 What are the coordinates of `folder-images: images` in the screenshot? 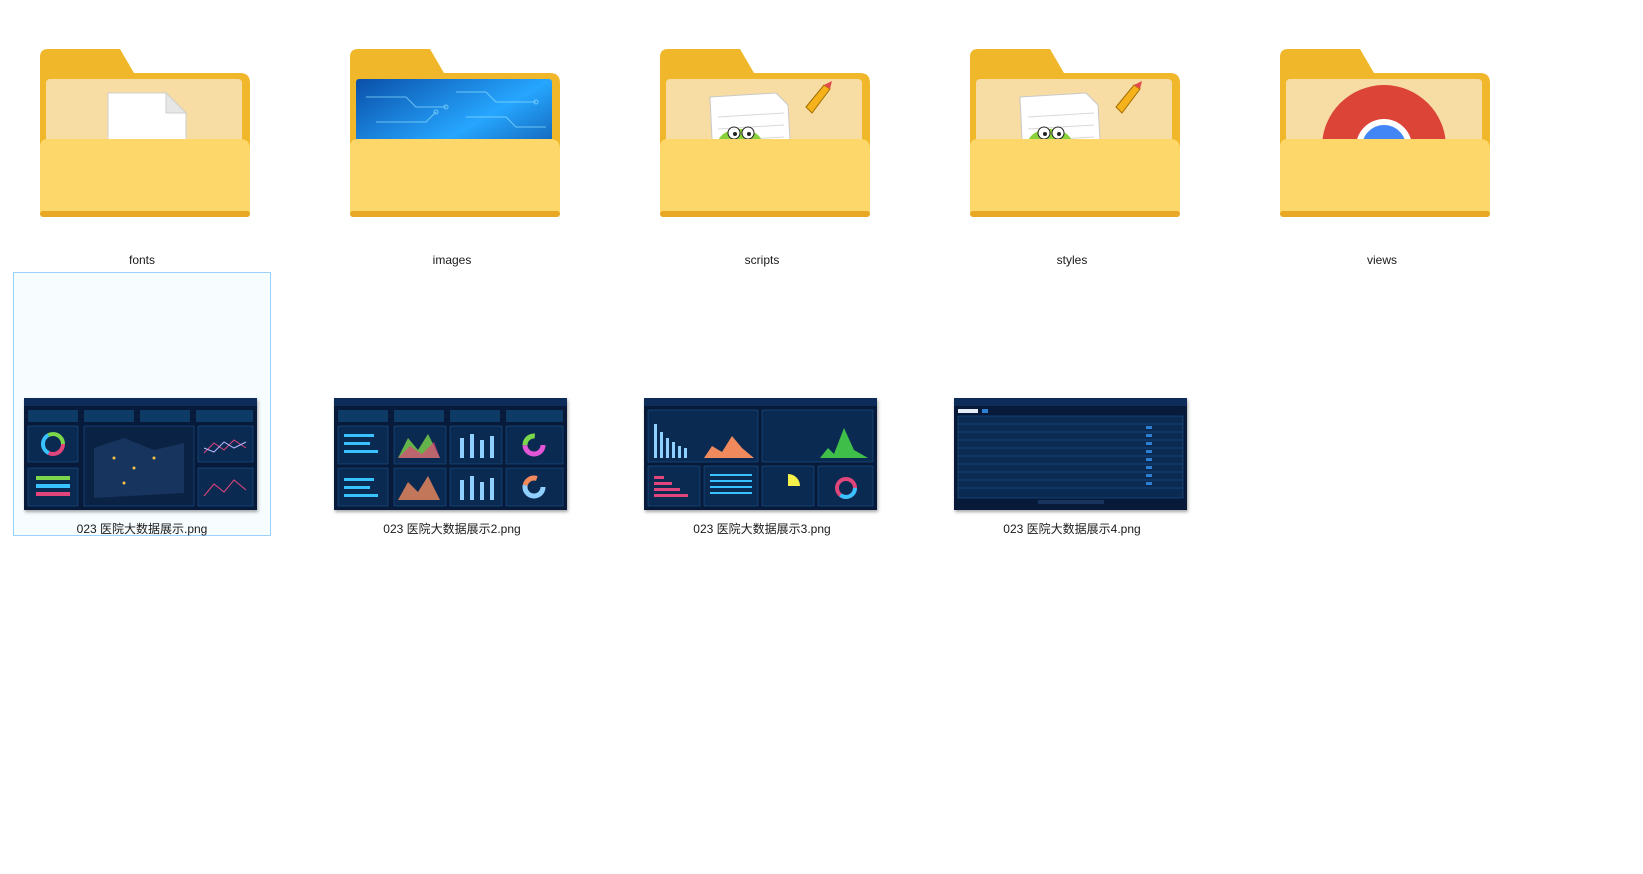 It's located at (452, 140).